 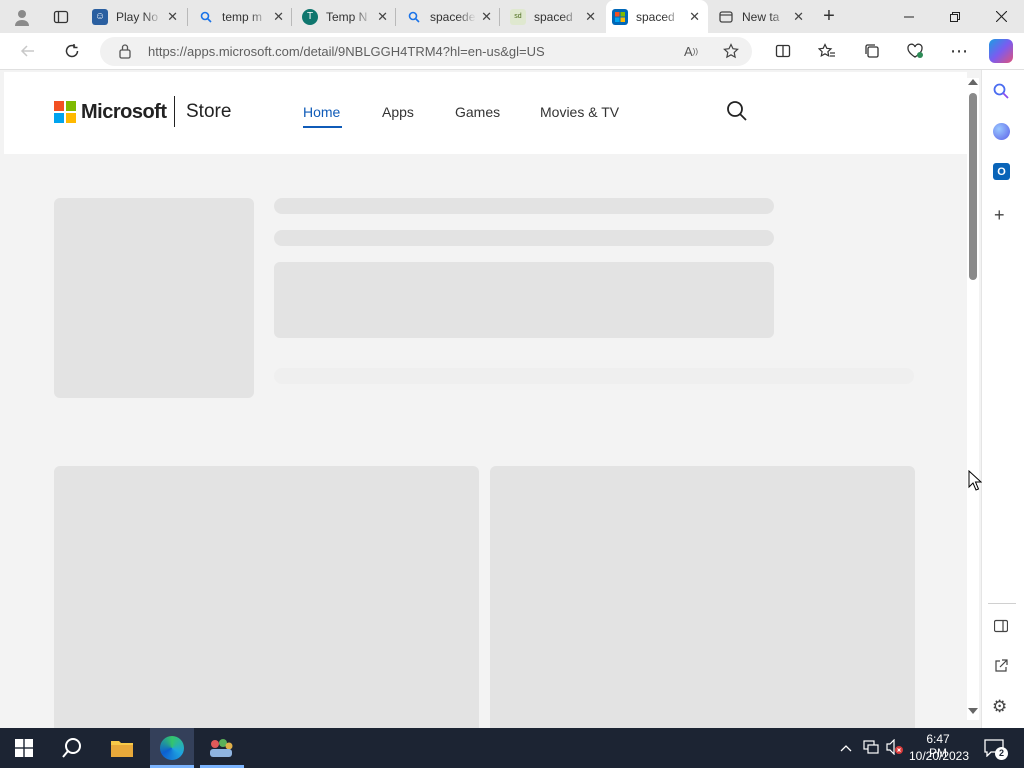 I want to click on taskbar-search-icon, so click(x=72, y=750).